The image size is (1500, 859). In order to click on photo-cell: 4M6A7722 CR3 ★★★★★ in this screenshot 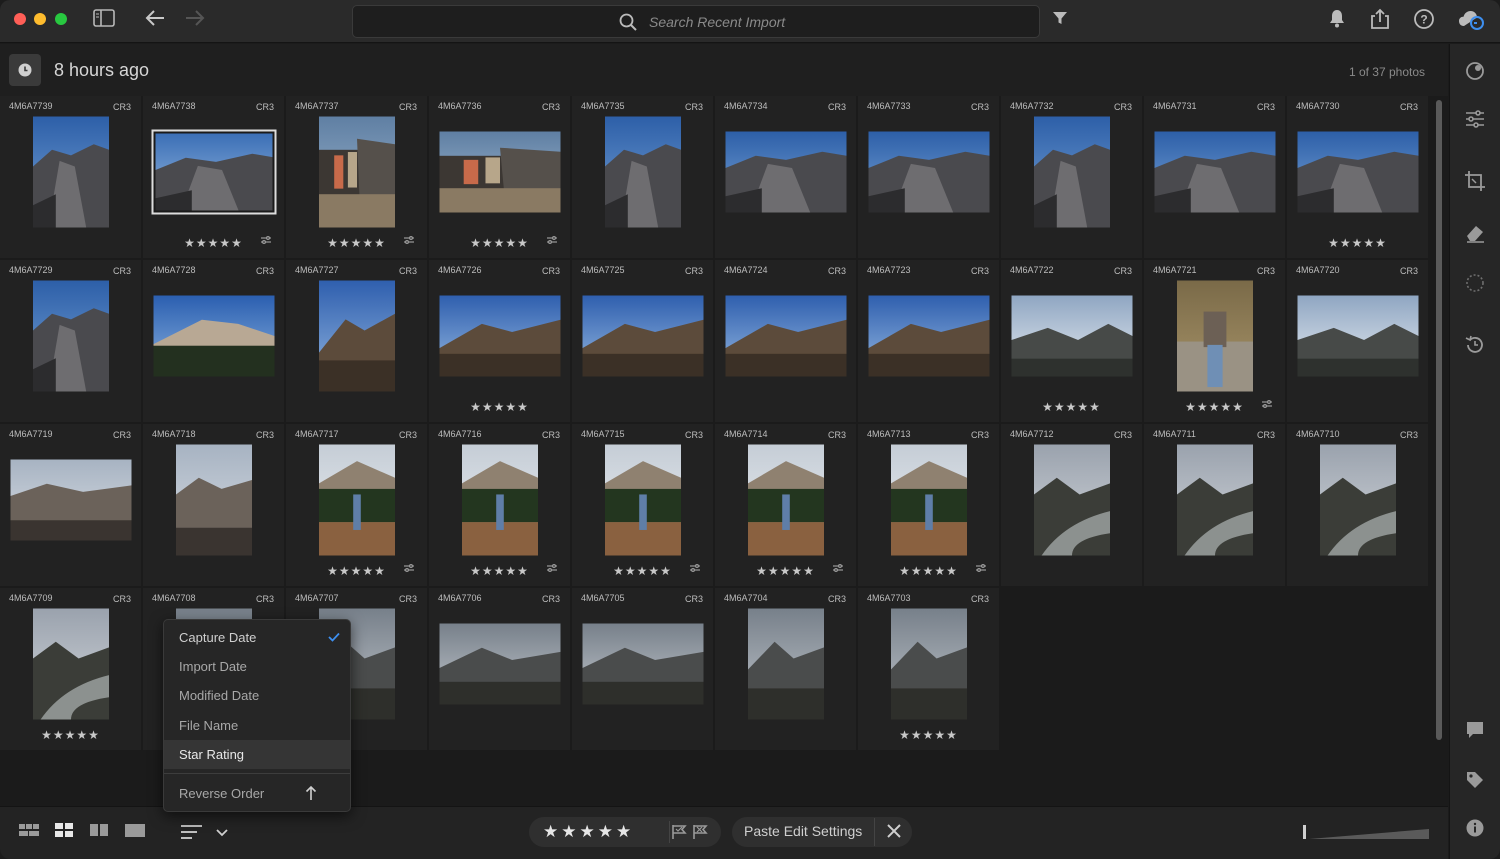, I will do `click(1071, 341)`.